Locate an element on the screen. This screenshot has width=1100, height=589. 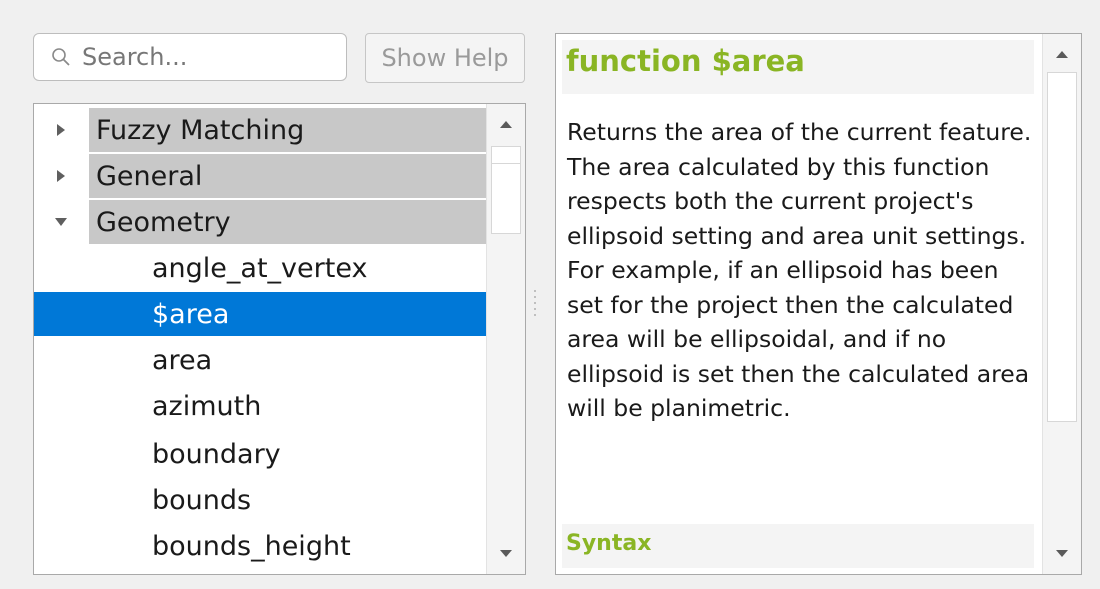
syntax-heading: Syntax is located at coordinates (609, 543).